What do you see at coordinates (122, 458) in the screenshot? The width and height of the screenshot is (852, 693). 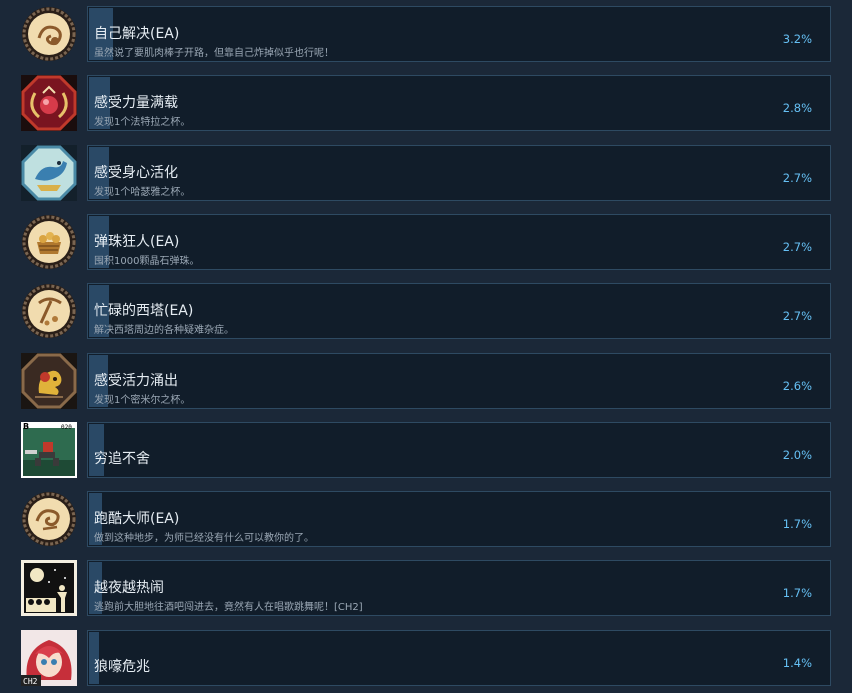 I see `achievement-title: 穷追不舍` at bounding box center [122, 458].